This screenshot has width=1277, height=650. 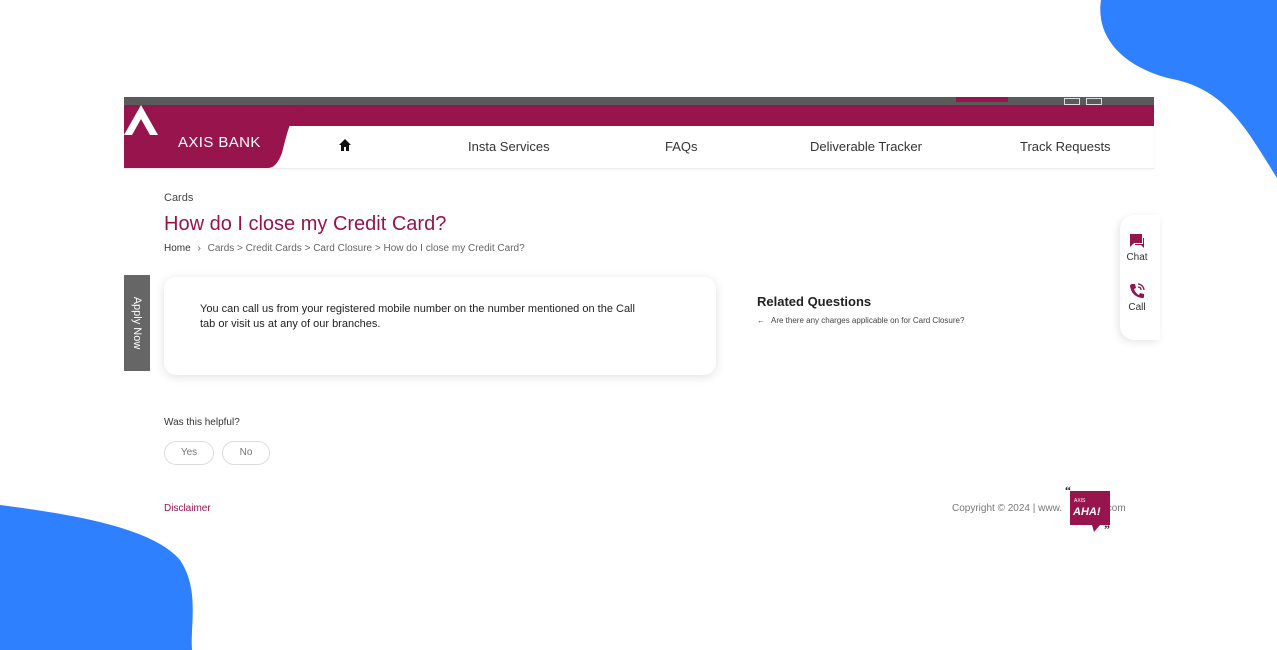 I want to click on disclaimer-link: Disclaimer, so click(x=187, y=508).